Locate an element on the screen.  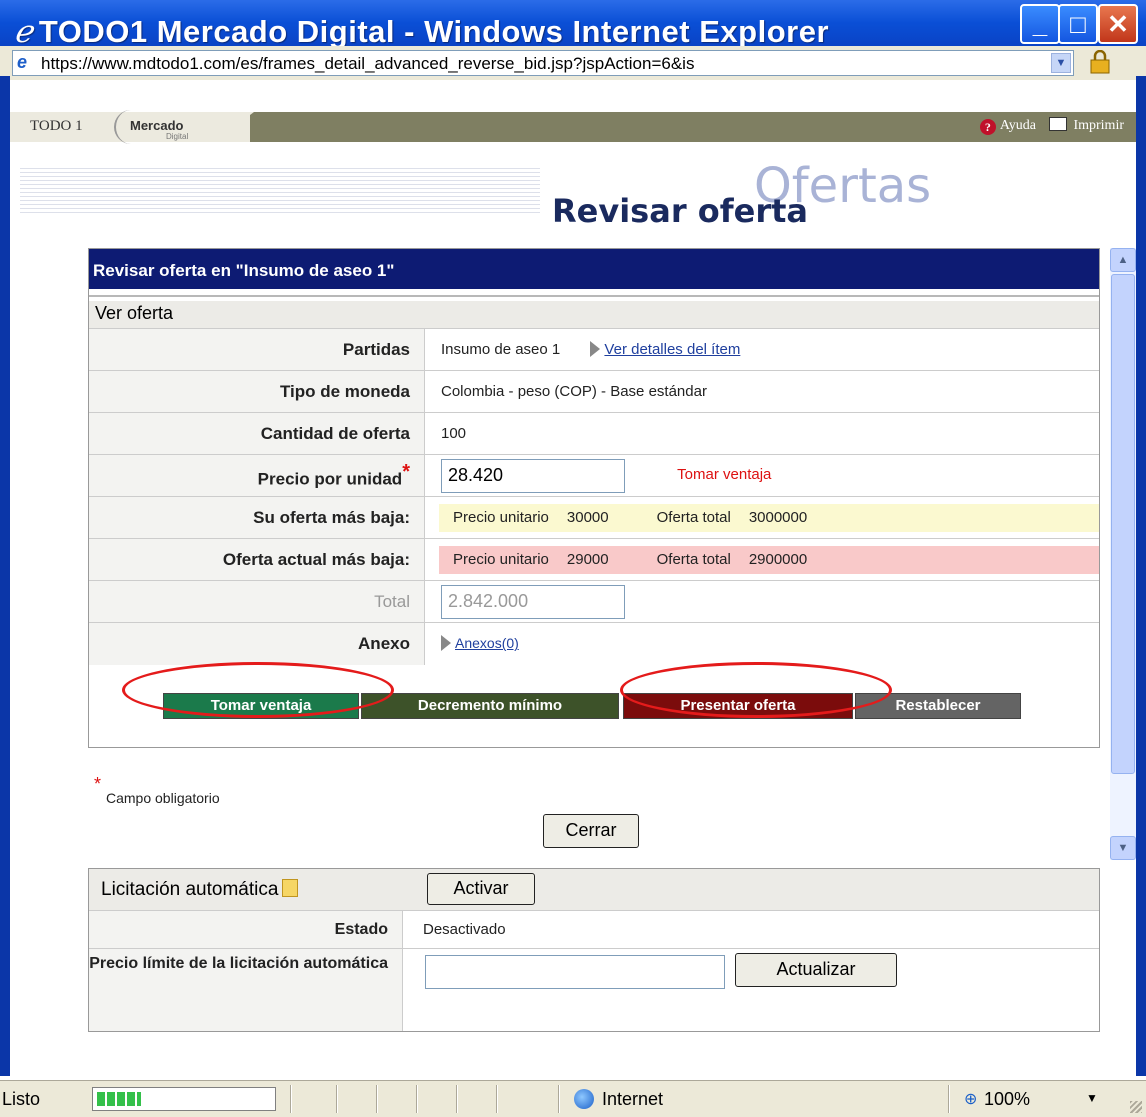
su-oferta-cell: Precio unitario 30000 Oferta total 3000000 is located at coordinates (761, 517).